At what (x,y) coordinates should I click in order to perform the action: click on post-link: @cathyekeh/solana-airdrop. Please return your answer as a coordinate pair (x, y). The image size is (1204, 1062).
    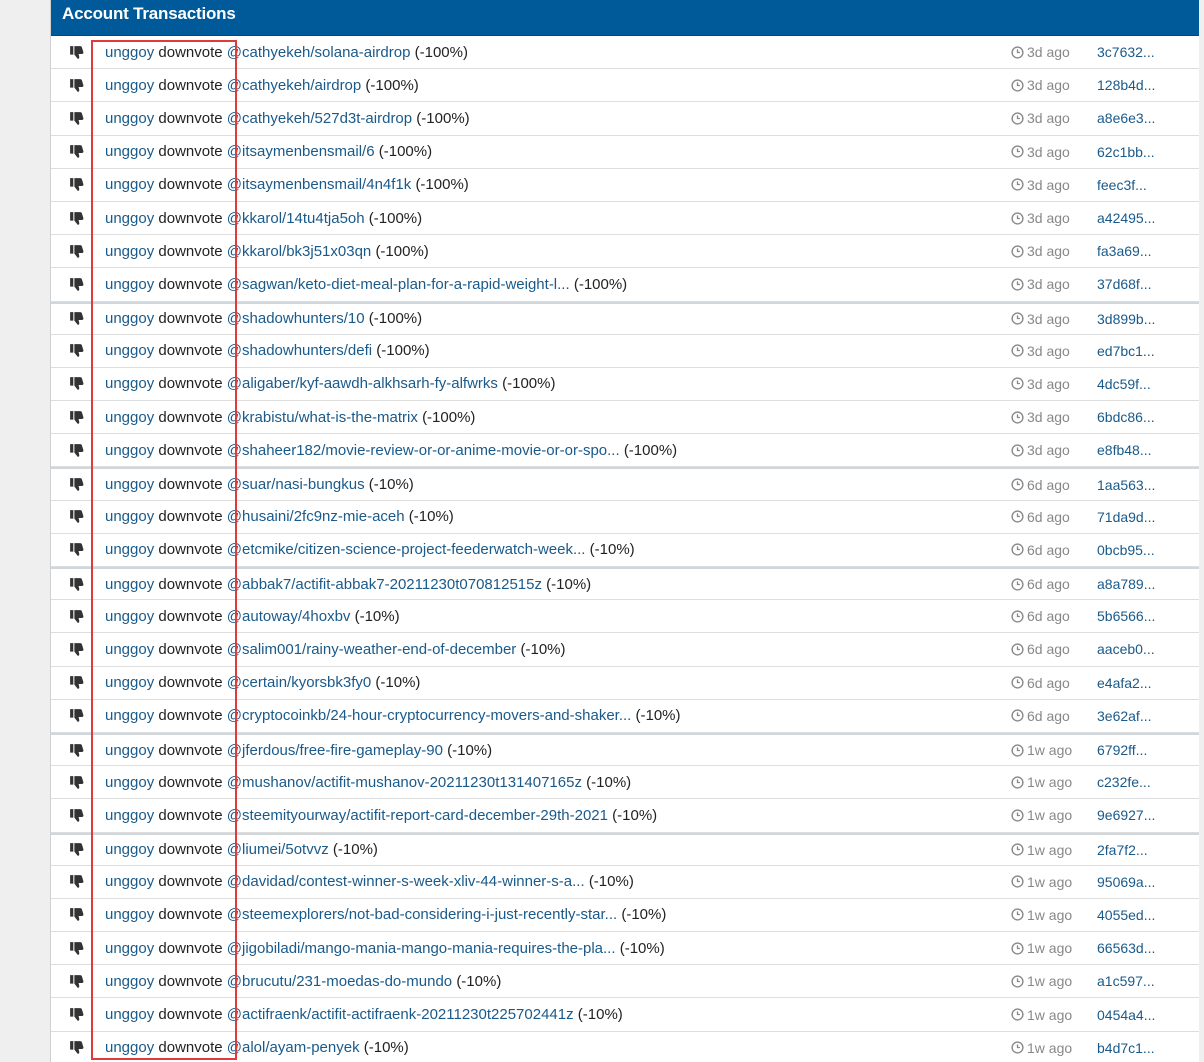
    Looking at the image, I should click on (319, 52).